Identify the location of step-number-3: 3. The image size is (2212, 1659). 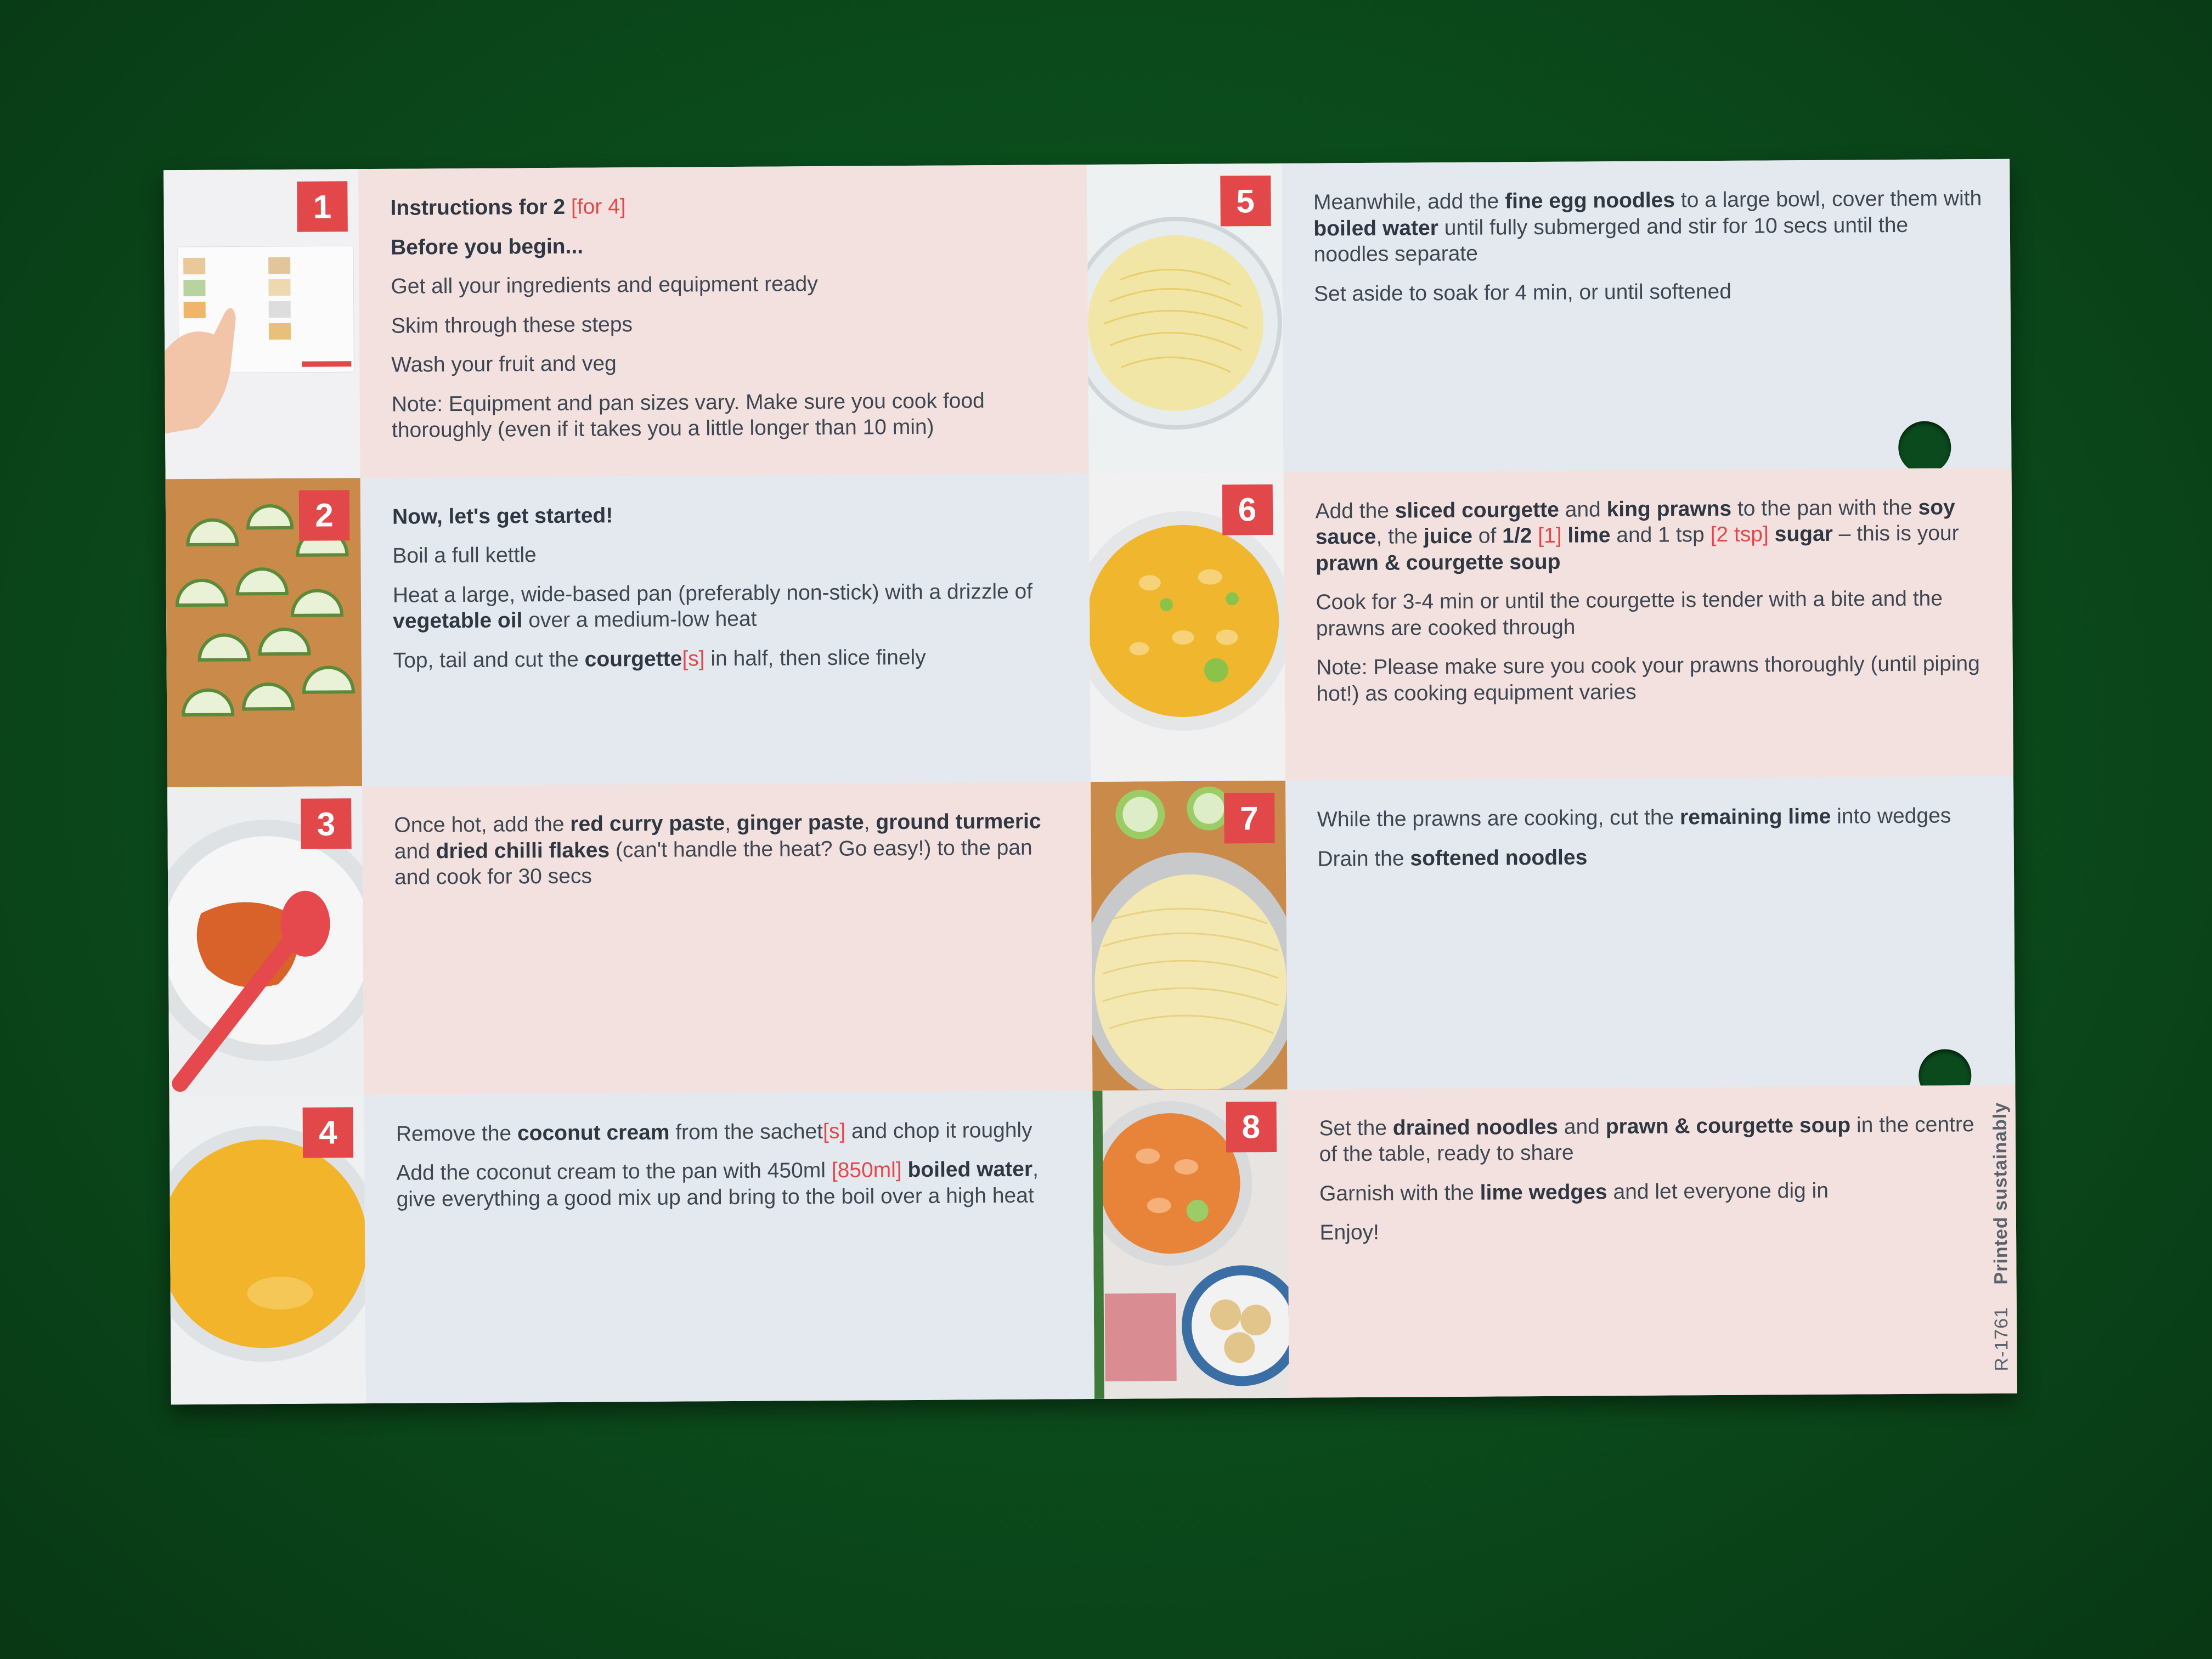
(326, 823).